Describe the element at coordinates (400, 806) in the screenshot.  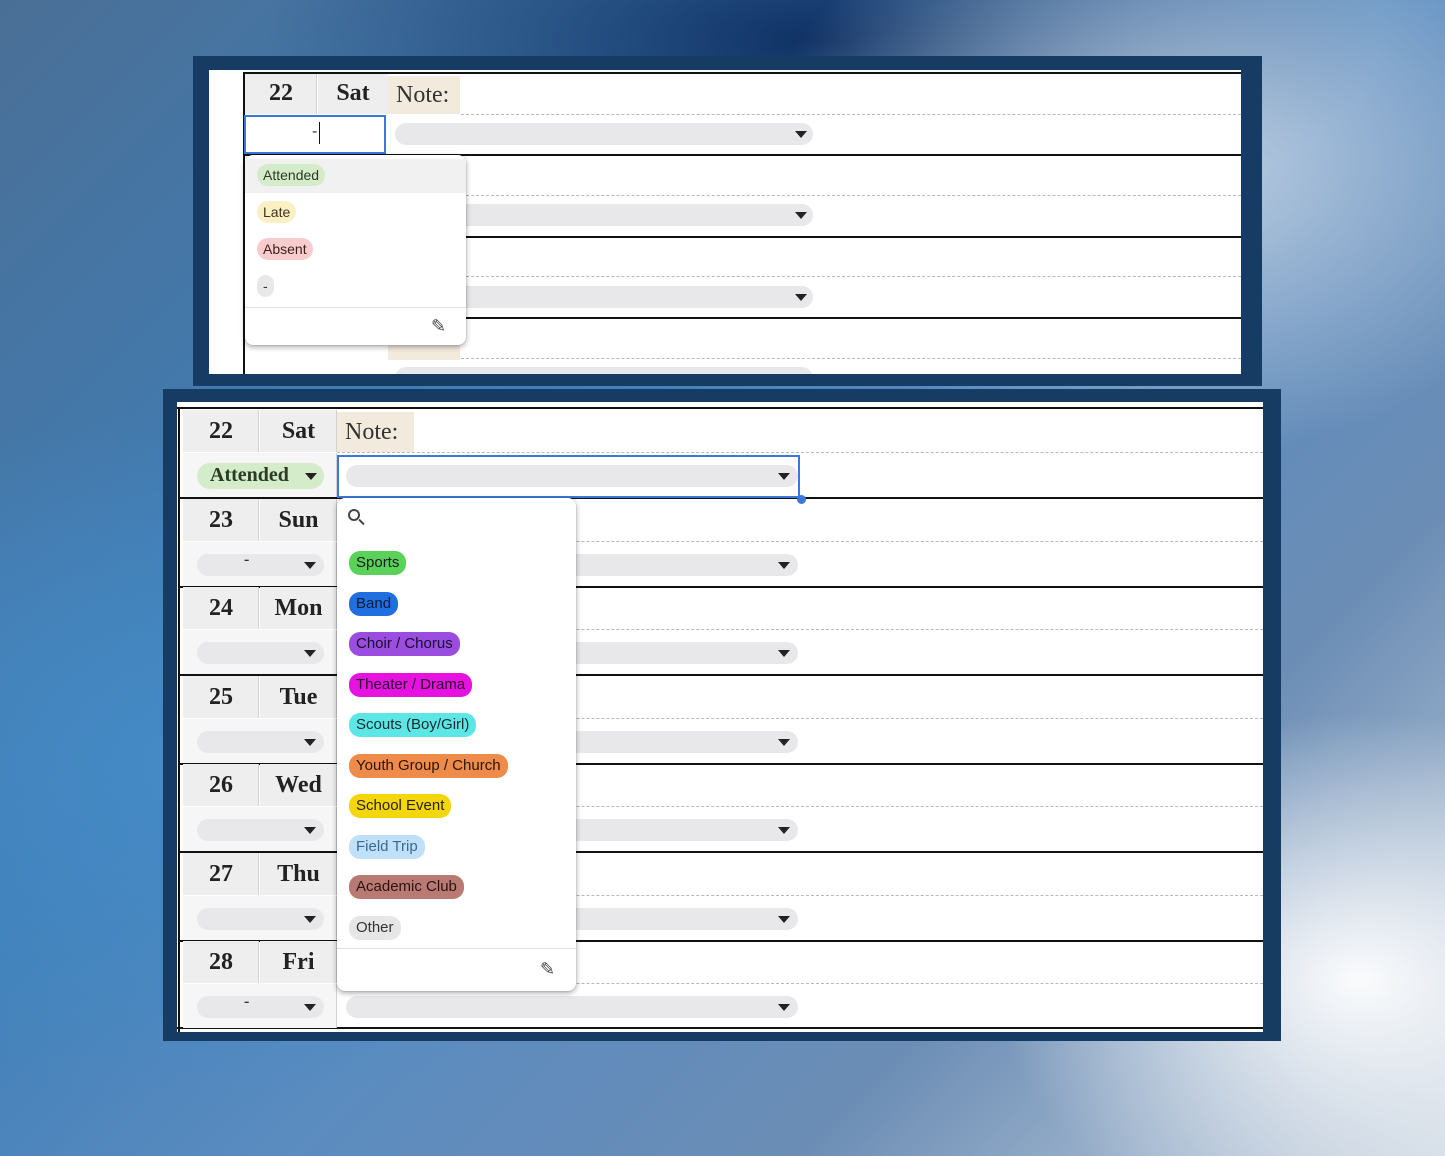
I see `activity-option-school-event: School Event` at that location.